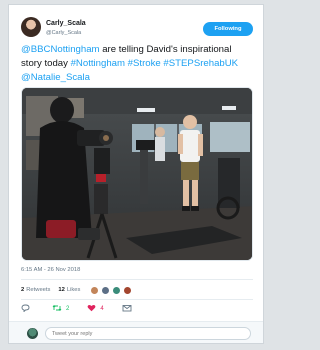 The height and width of the screenshot is (350, 320). What do you see at coordinates (66, 23) in the screenshot?
I see `author-display-name: Carly_Scala` at bounding box center [66, 23].